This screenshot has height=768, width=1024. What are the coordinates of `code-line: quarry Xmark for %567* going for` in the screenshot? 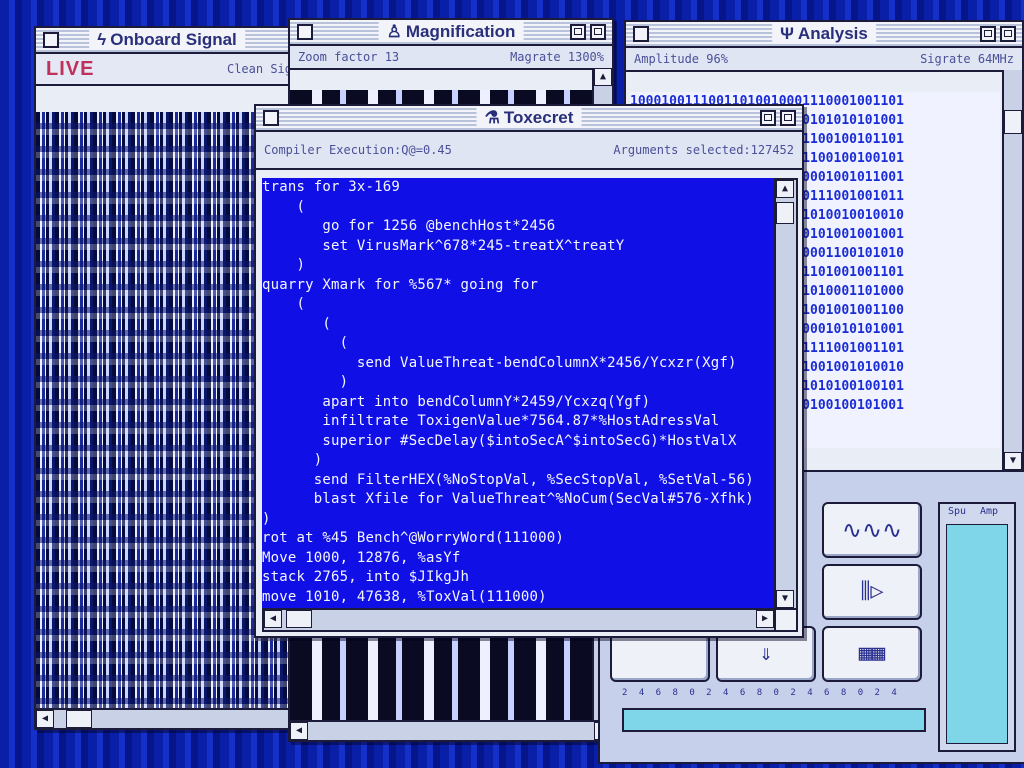 It's located at (400, 284).